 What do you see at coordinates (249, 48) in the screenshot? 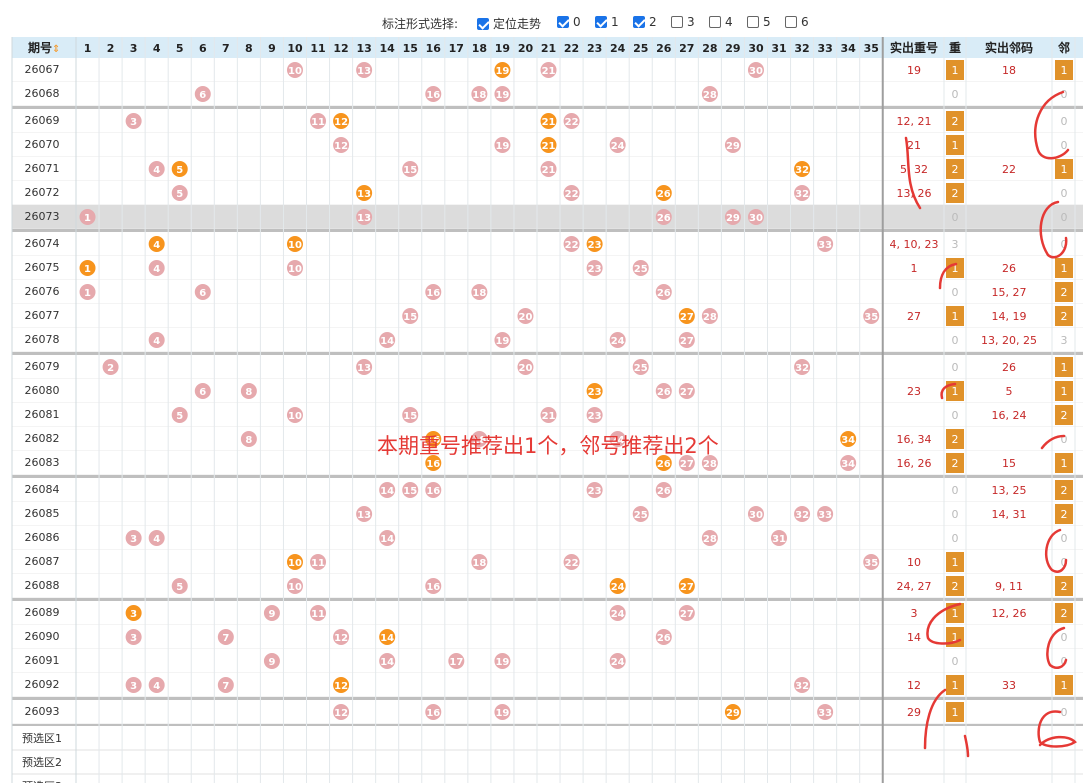
I see `header-col-8: 8` at bounding box center [249, 48].